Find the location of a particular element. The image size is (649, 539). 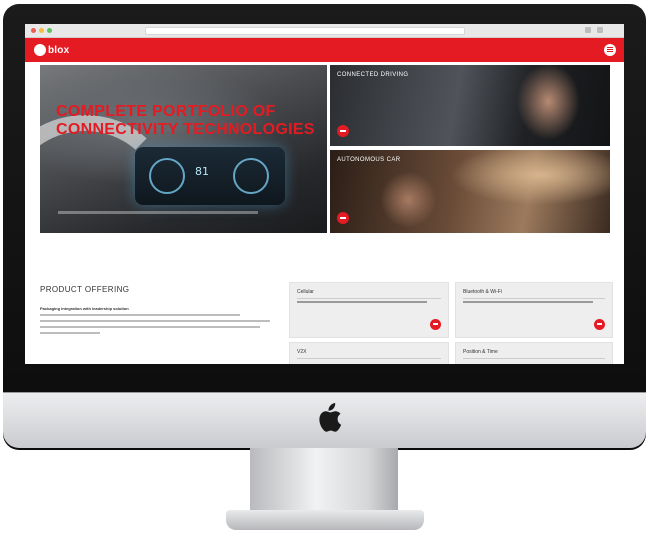

share-icon is located at coordinates (588, 30).